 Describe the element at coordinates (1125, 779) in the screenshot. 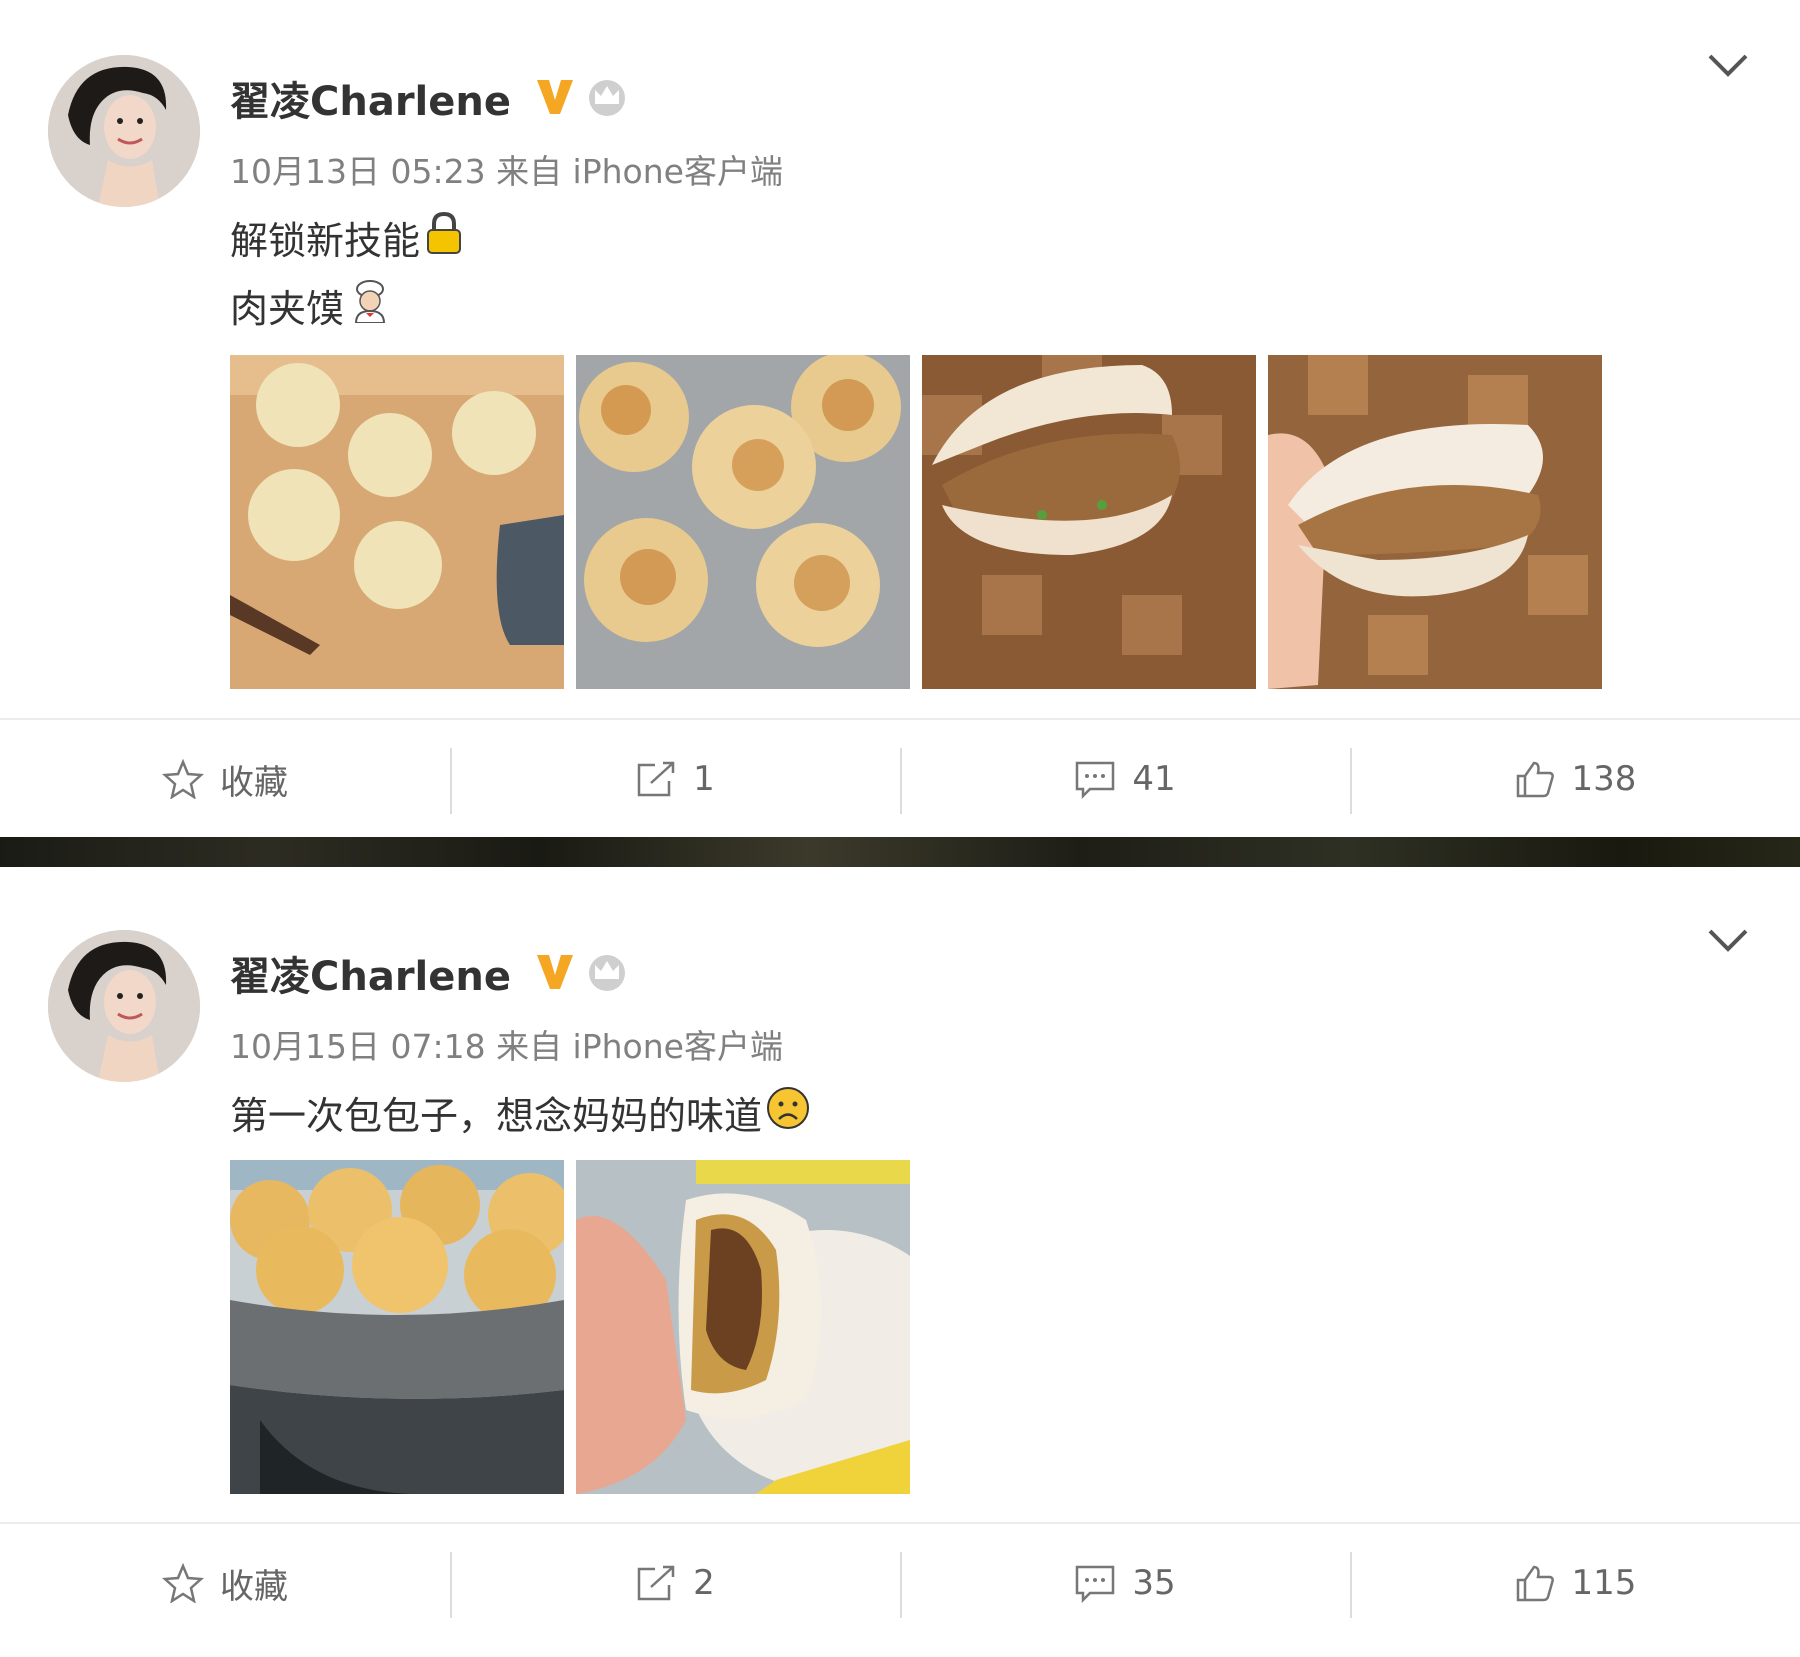

I see `comment-button: 41` at that location.